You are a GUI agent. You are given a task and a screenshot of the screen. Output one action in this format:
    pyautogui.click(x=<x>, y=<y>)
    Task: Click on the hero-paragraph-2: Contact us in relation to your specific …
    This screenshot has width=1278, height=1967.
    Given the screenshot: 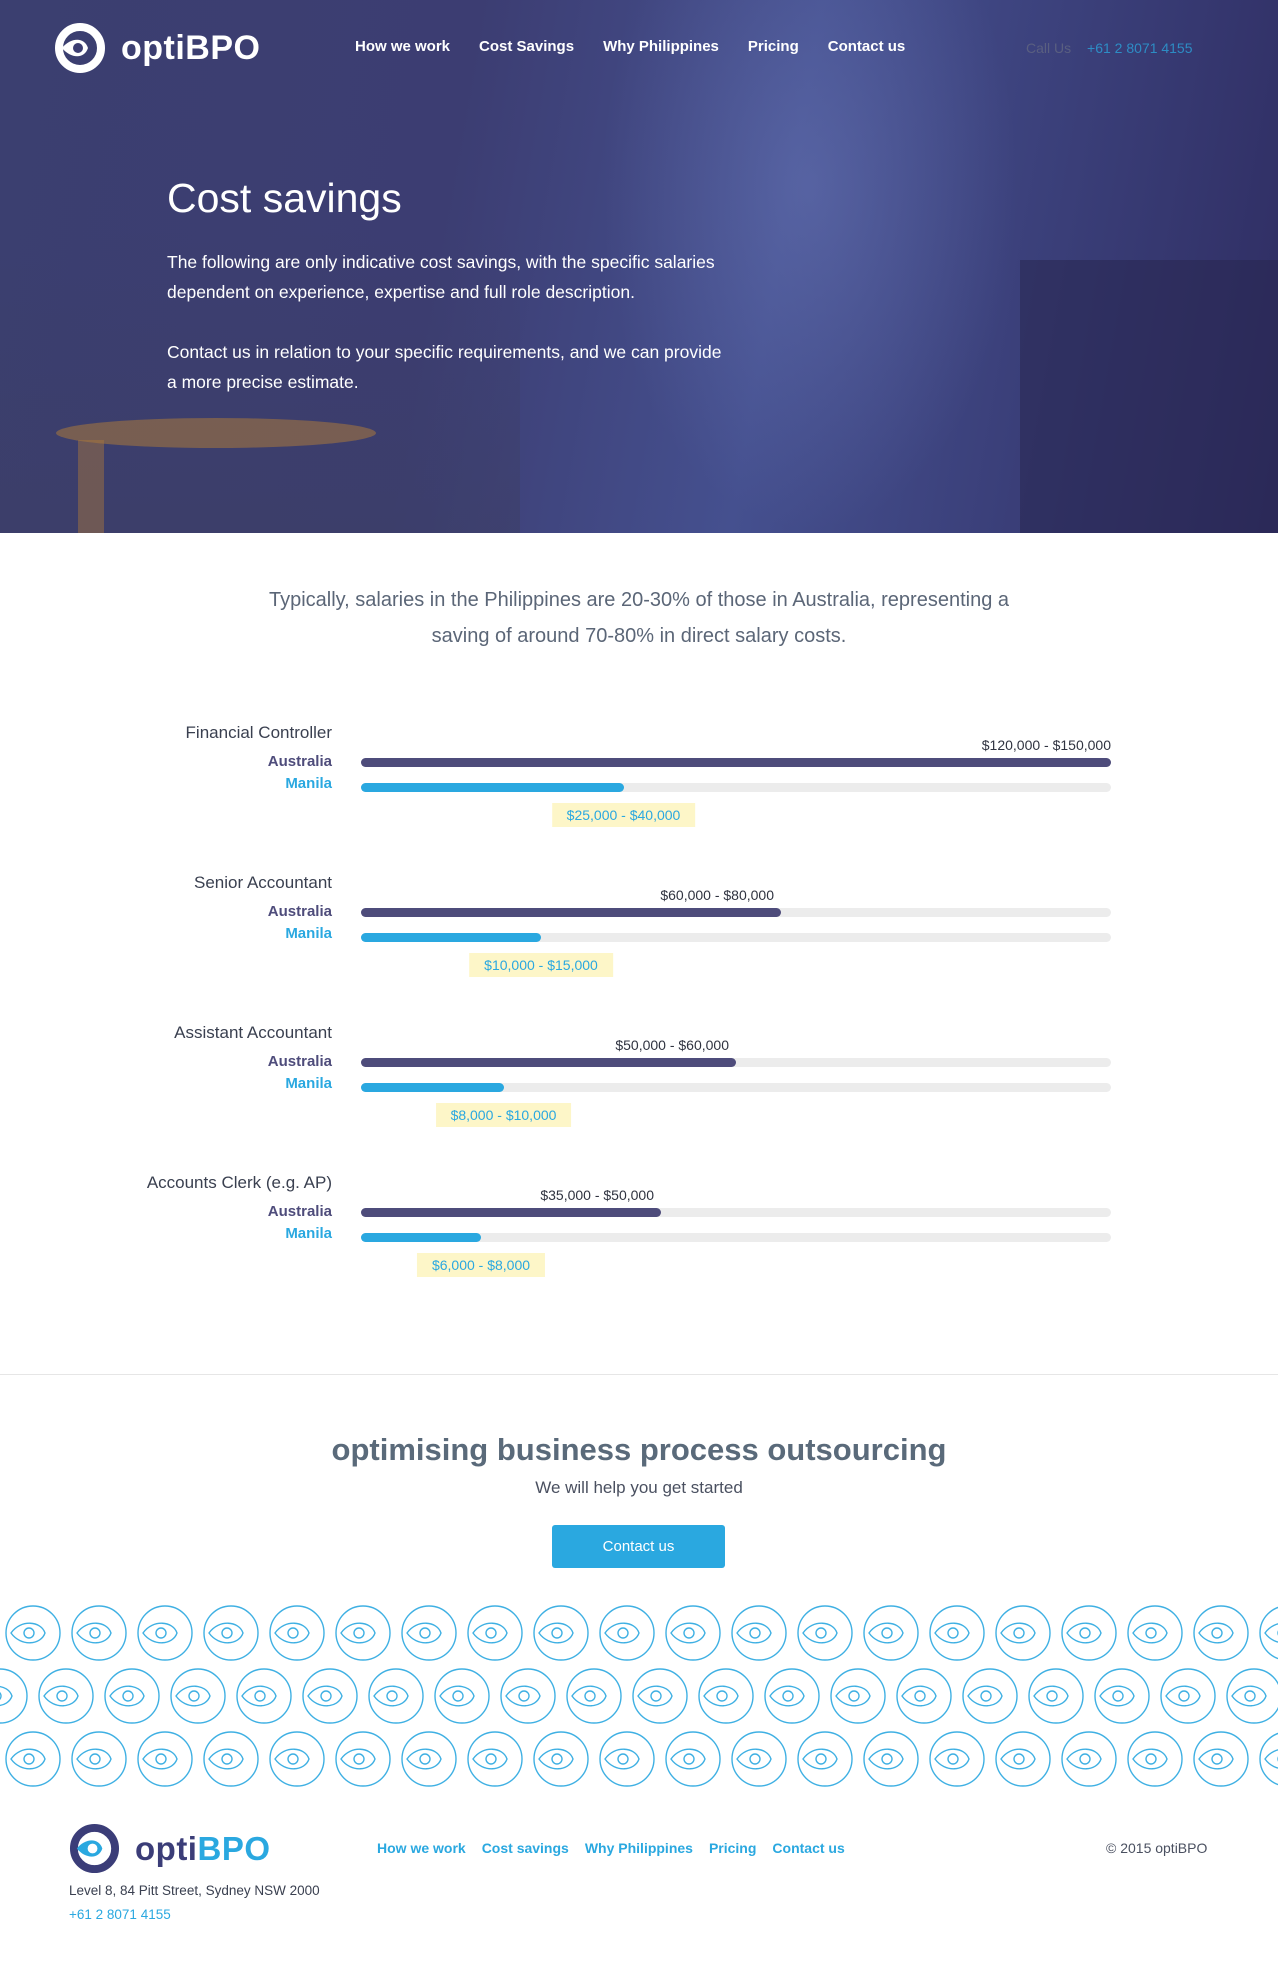 What is the action you would take?
    pyautogui.click(x=444, y=367)
    